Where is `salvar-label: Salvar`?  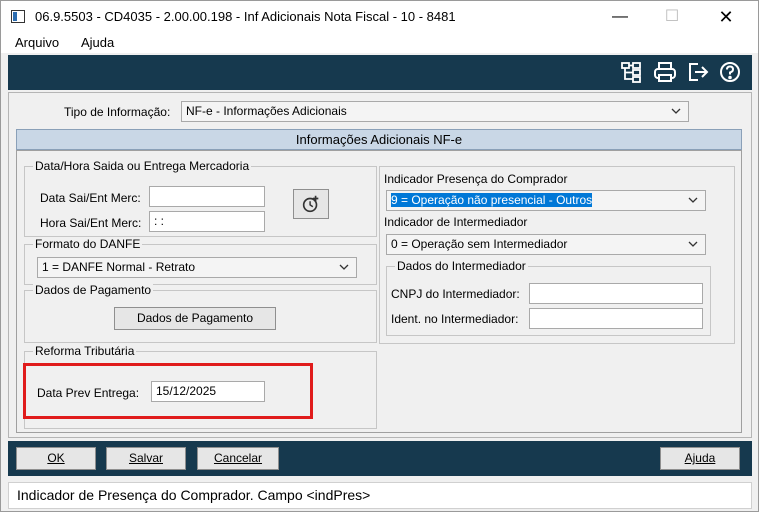 salvar-label: Salvar is located at coordinates (145, 458).